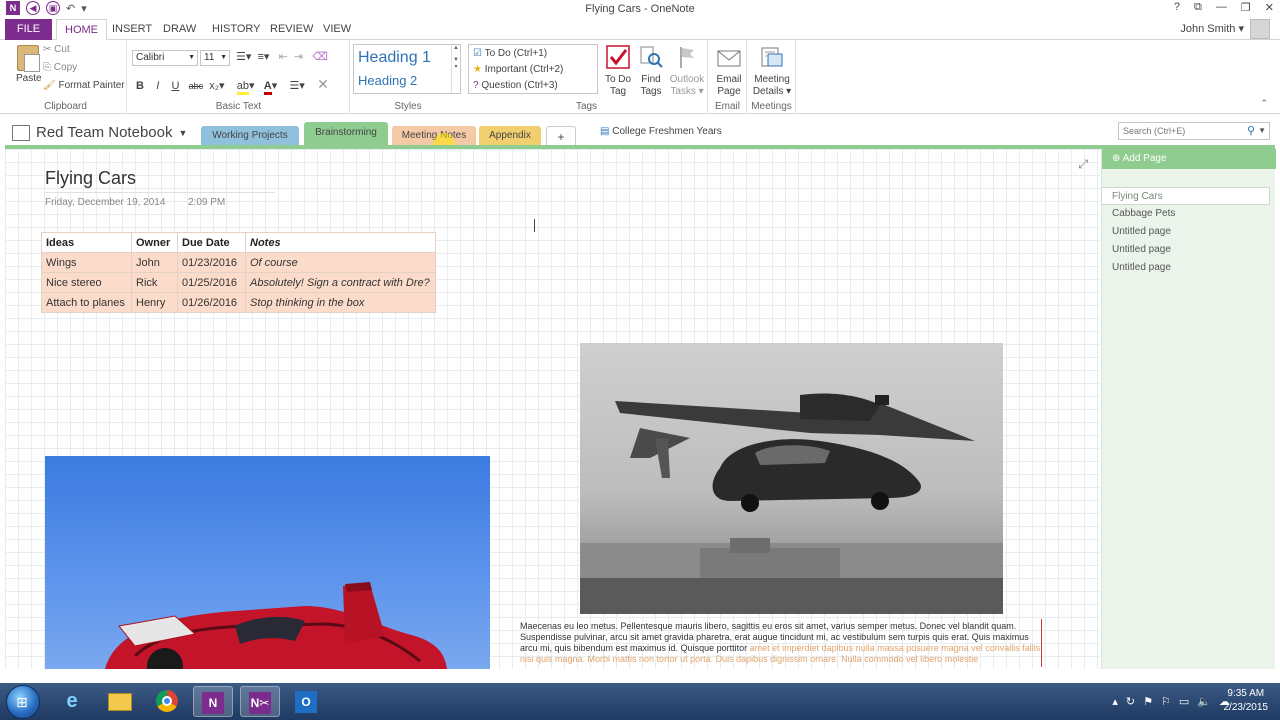 Image resolution: width=1280 pixels, height=720 pixels. Describe the element at coordinates (260, 701) in the screenshot. I see `onenote-clipper-icon: N✂` at that location.